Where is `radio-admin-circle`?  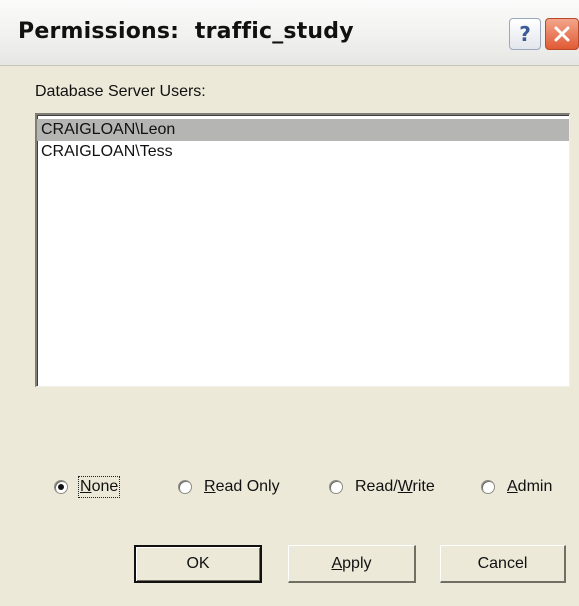
radio-admin-circle is located at coordinates (488, 487).